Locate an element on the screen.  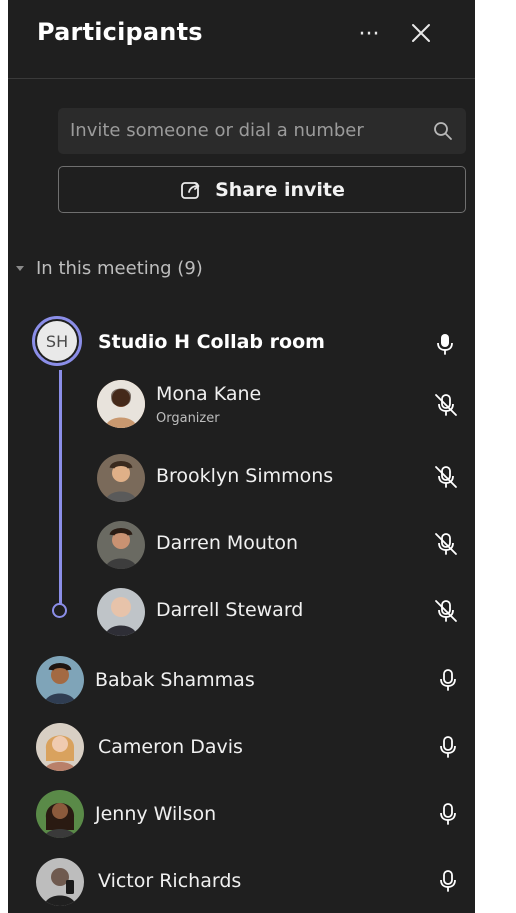
participant-name: Cameron Davis is located at coordinates (170, 747).